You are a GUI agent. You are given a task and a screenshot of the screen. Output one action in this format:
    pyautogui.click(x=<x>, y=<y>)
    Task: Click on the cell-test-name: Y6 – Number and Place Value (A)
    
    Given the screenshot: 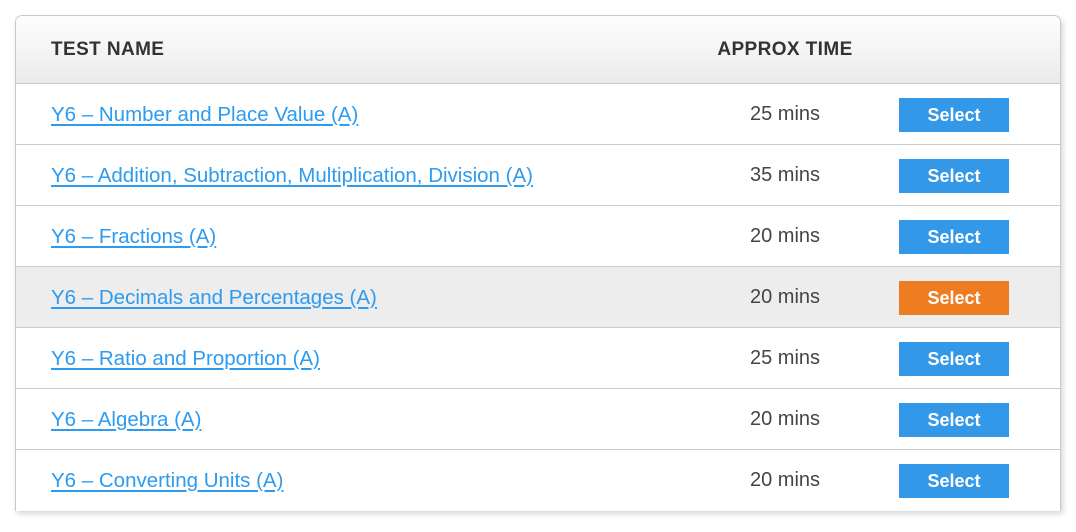 What is the action you would take?
    pyautogui.click(x=204, y=114)
    